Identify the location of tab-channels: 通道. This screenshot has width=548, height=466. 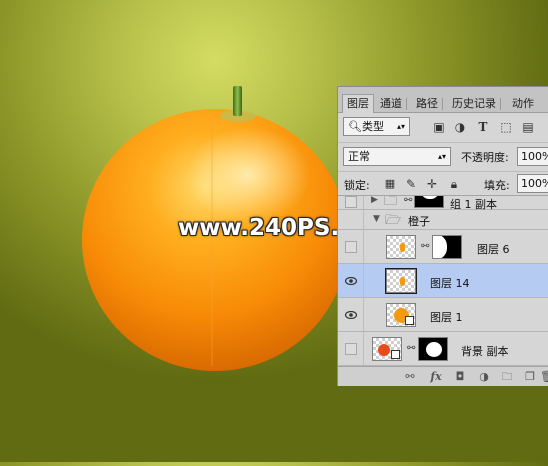
(391, 104).